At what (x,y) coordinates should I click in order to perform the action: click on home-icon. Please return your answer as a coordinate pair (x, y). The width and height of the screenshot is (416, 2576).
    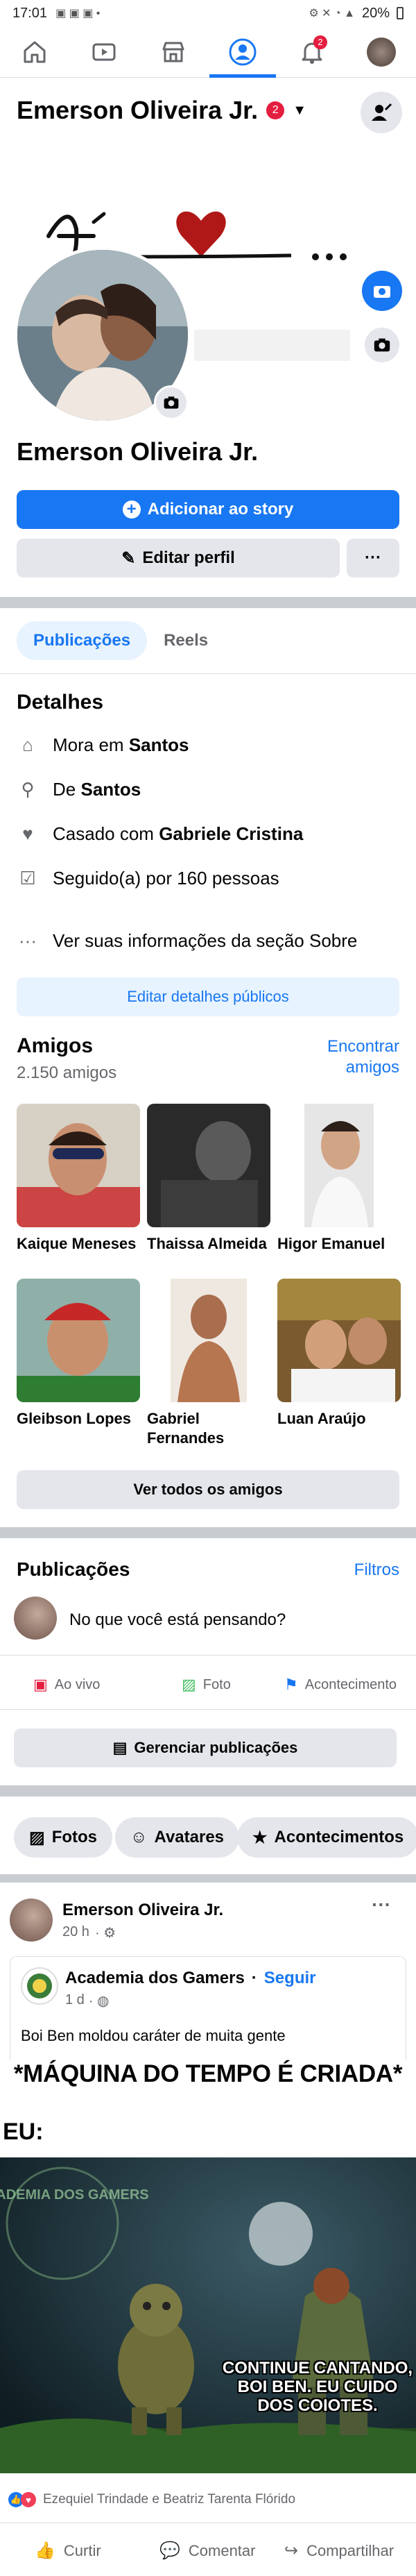
    Looking at the image, I should click on (35, 51).